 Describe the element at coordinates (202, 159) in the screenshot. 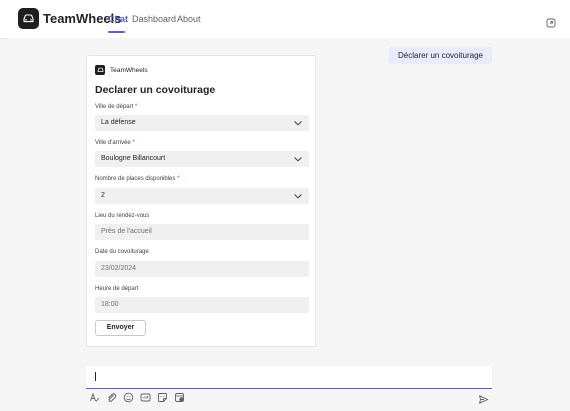

I see `arrival-city-select: Boulogne Billancourt` at that location.